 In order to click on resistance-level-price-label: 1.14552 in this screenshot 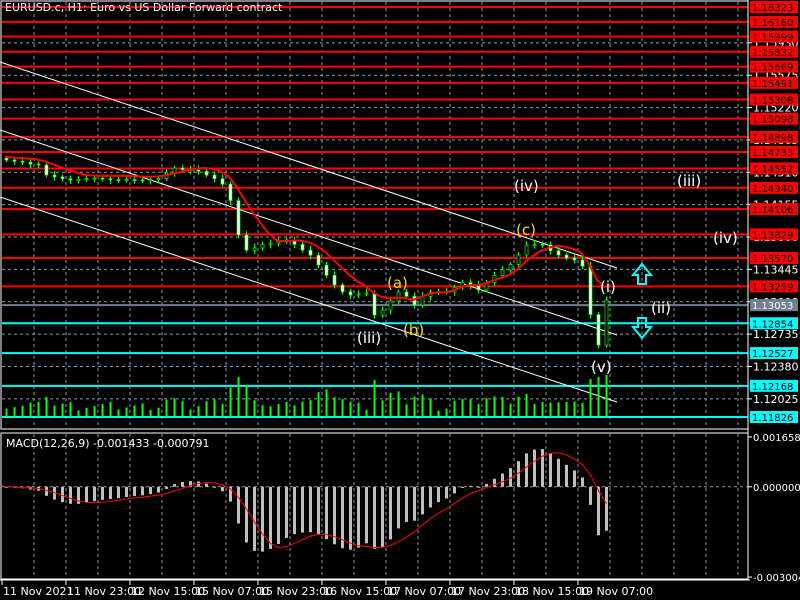, I will do `click(772, 169)`.